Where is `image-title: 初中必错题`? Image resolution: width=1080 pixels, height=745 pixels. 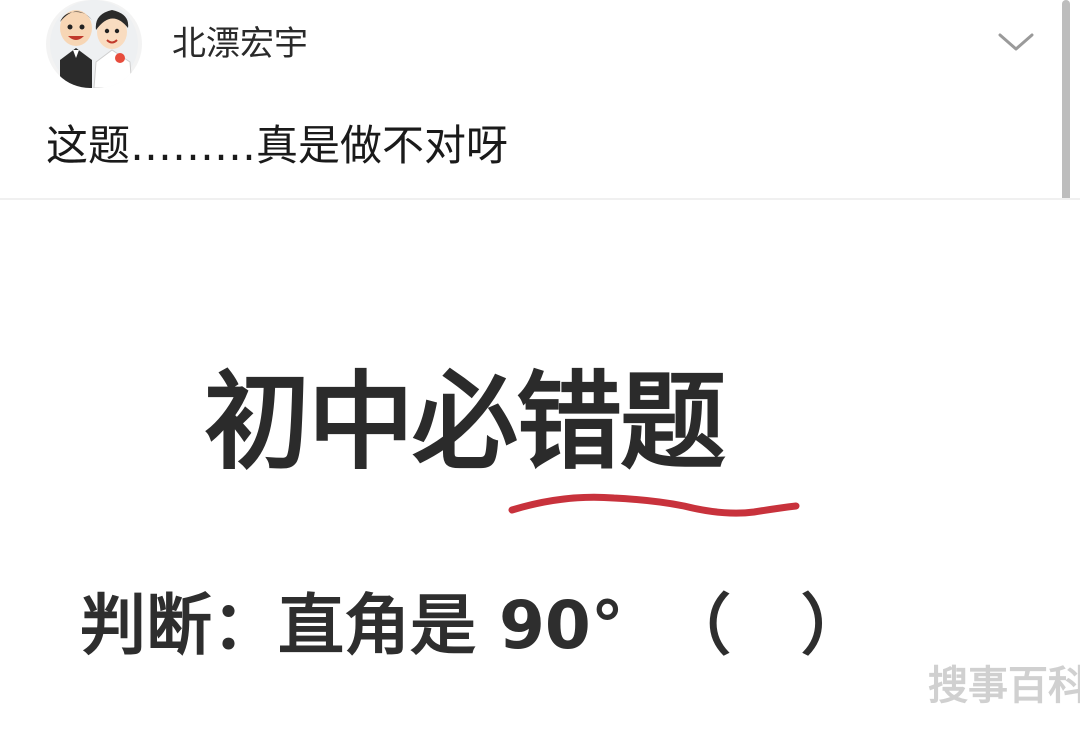 image-title: 初中必错题 is located at coordinates (465, 422).